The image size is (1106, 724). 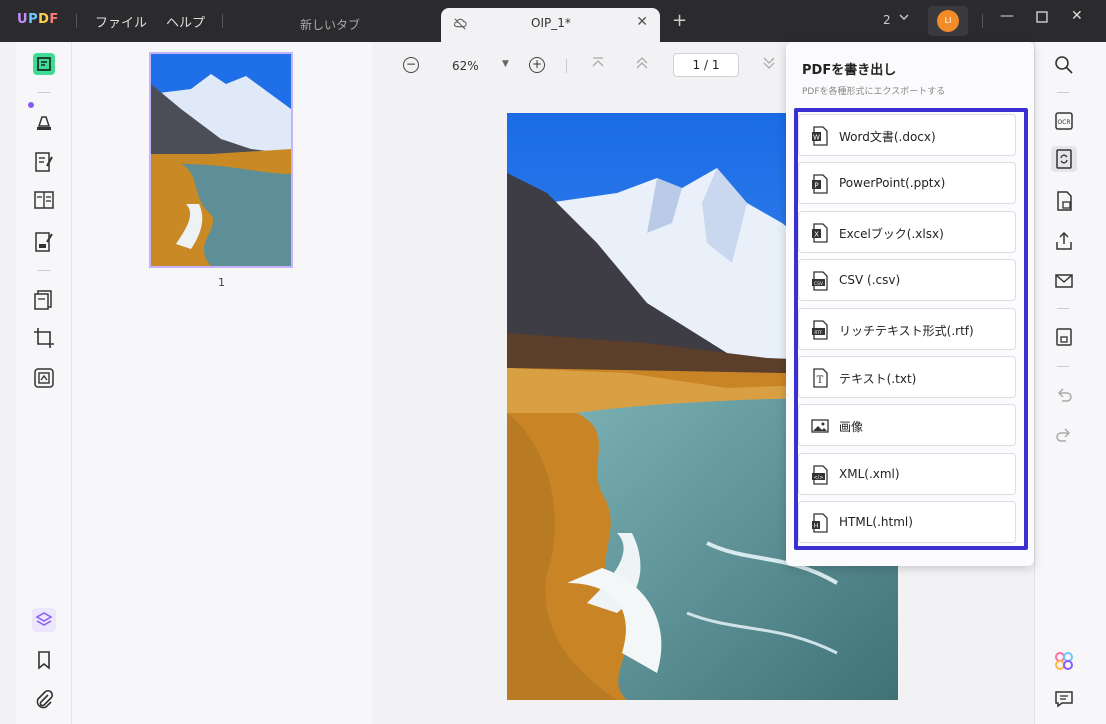 I want to click on export-rtf-button: RTF リッチテキスト形式(.rtf), so click(x=907, y=329).